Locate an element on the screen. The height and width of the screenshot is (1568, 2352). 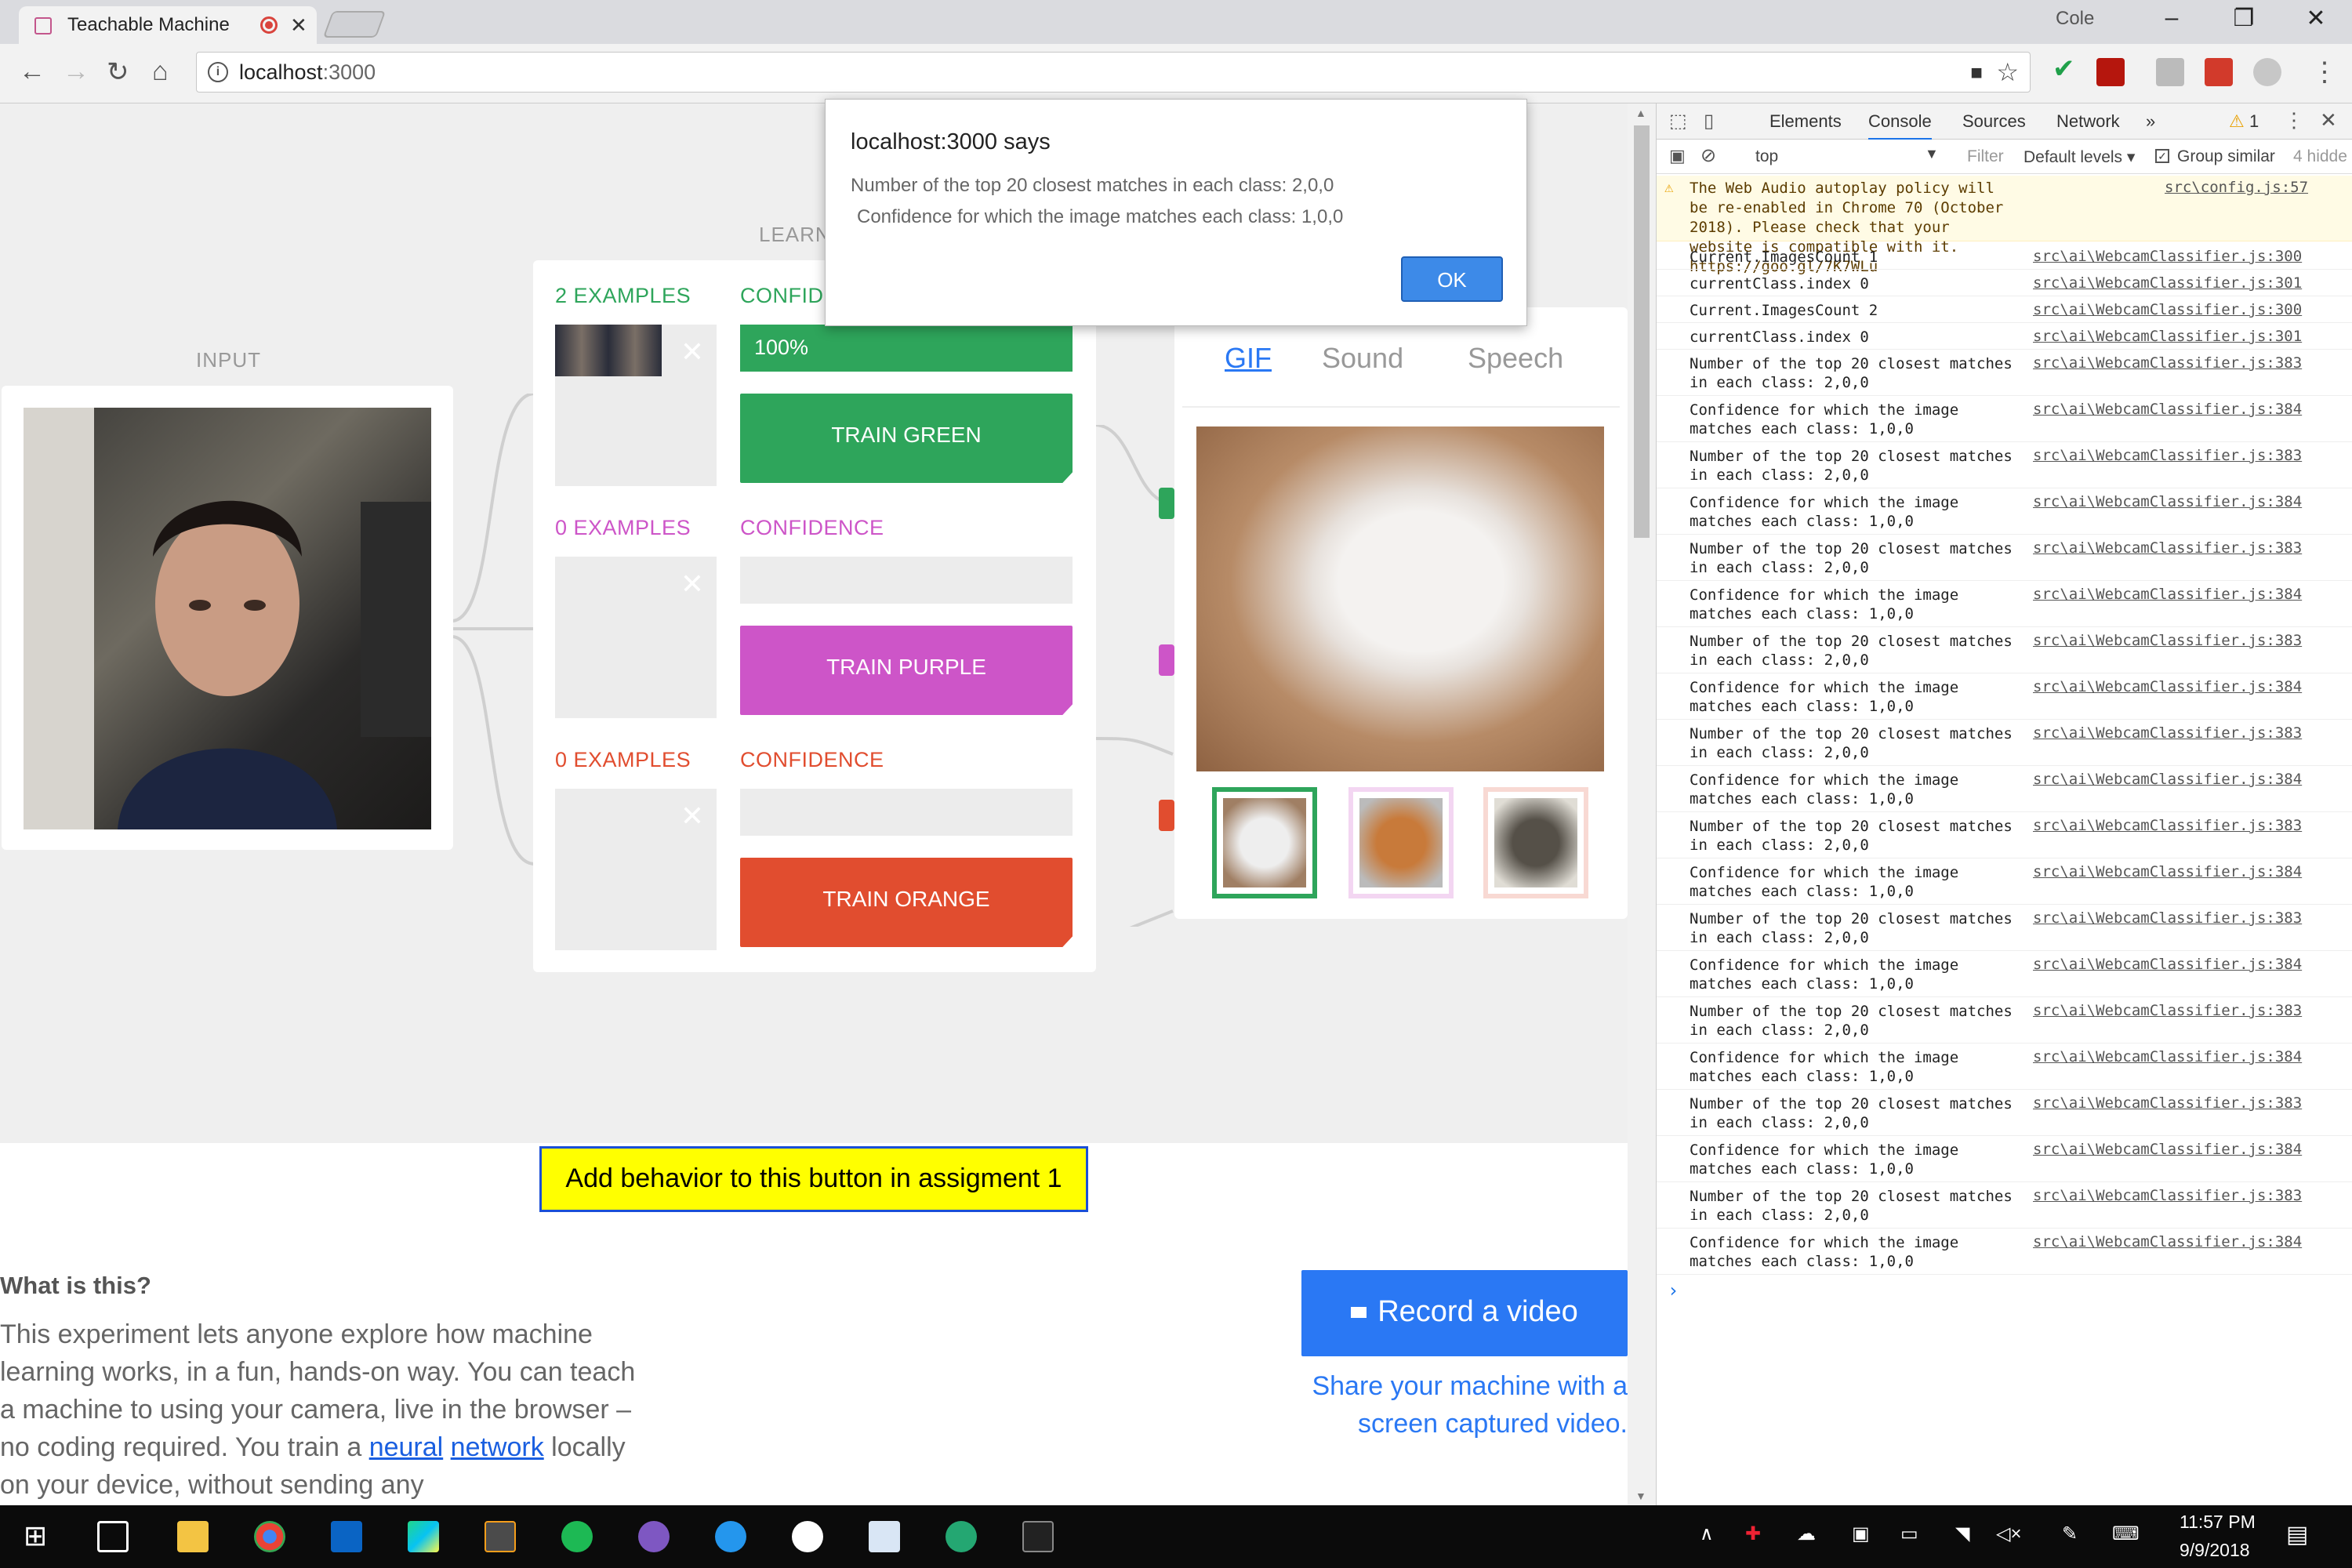
reload-icon: ↻ is located at coordinates (118, 72).